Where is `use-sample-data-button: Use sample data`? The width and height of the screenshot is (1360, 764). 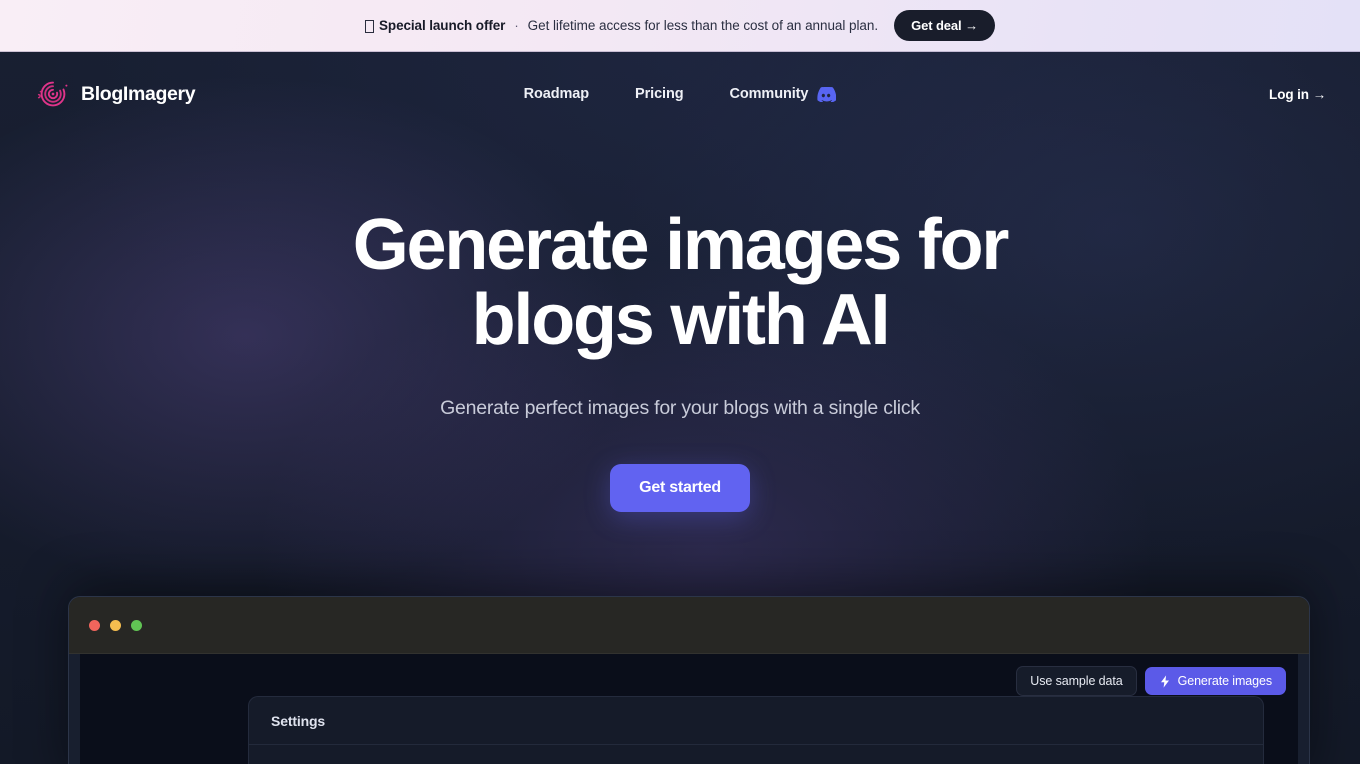
use-sample-data-button: Use sample data is located at coordinates (1076, 681).